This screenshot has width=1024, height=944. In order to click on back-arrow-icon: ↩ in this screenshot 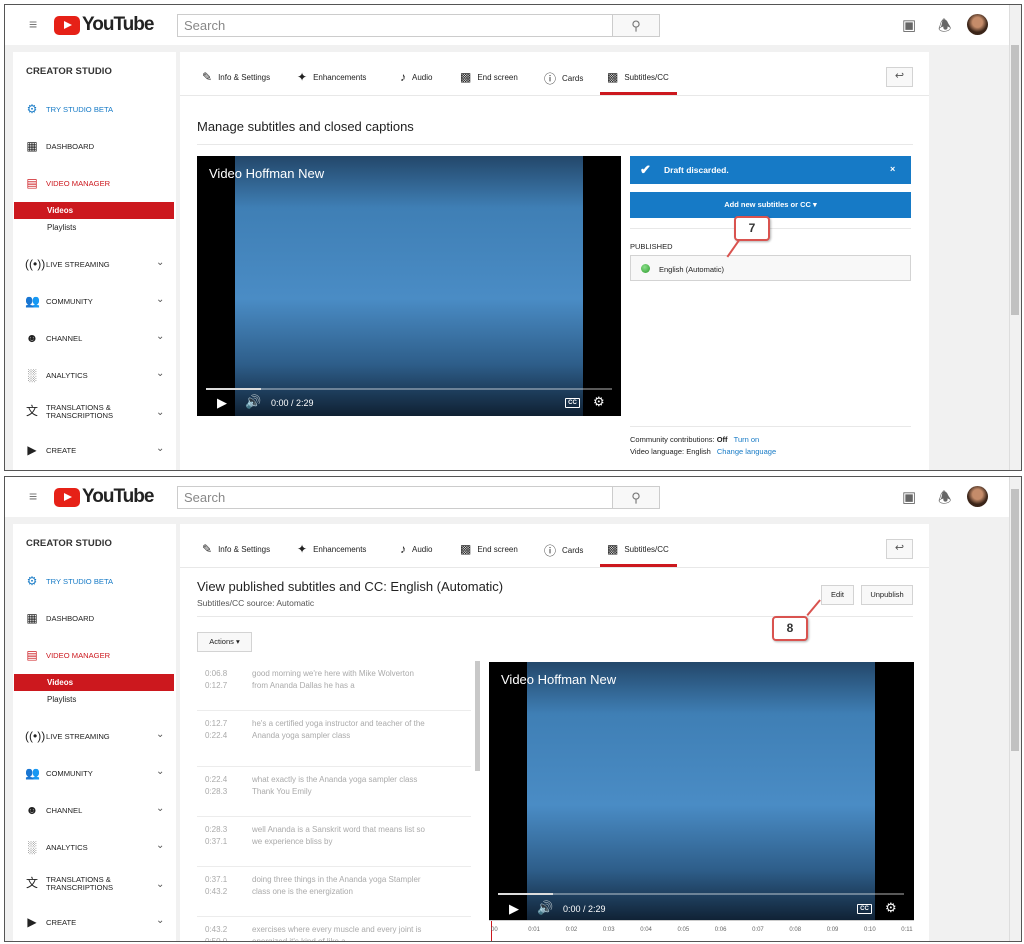, I will do `click(899, 76)`.